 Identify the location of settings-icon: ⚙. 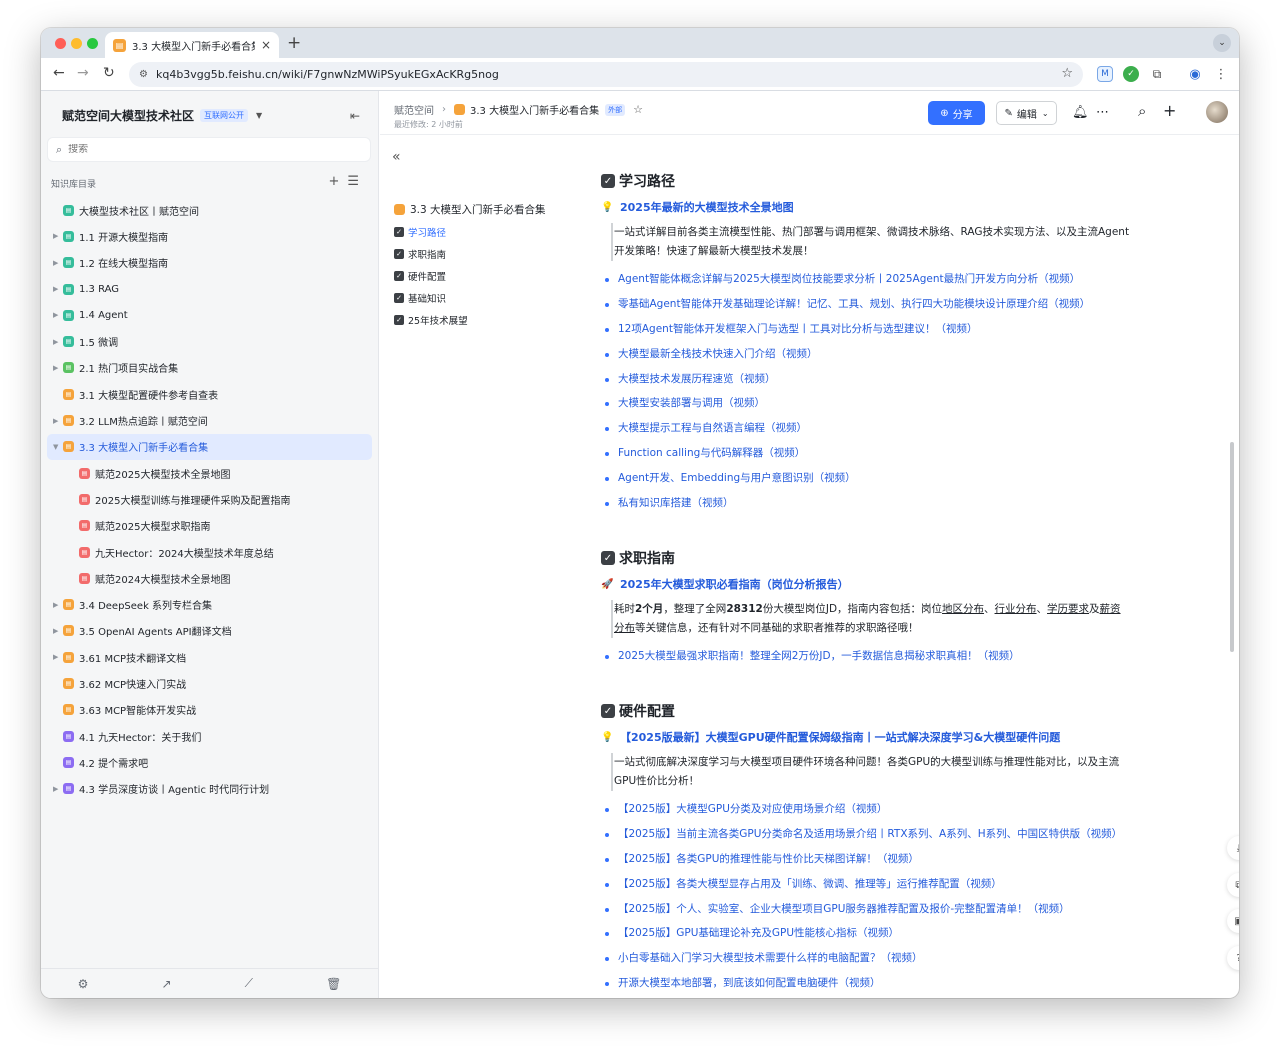
(83, 984).